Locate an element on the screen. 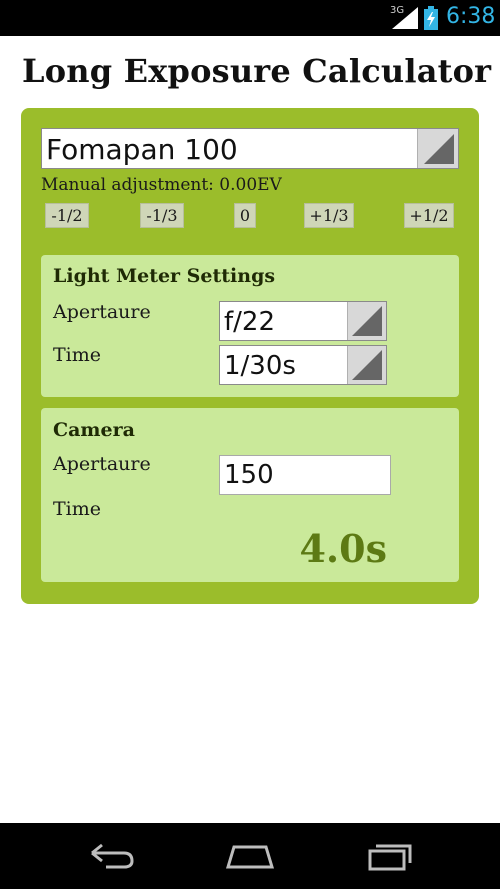  camera-time-label: Time is located at coordinates (77, 509).